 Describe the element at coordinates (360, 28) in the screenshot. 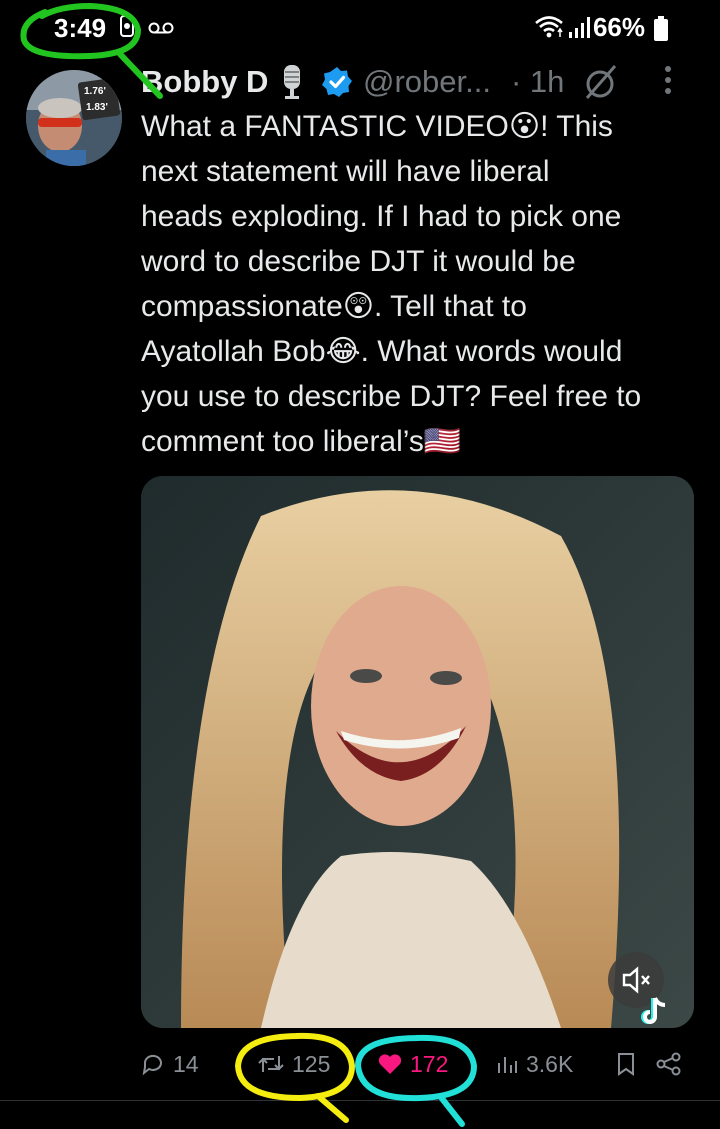

I see `status-bar: 3:49 66%` at that location.